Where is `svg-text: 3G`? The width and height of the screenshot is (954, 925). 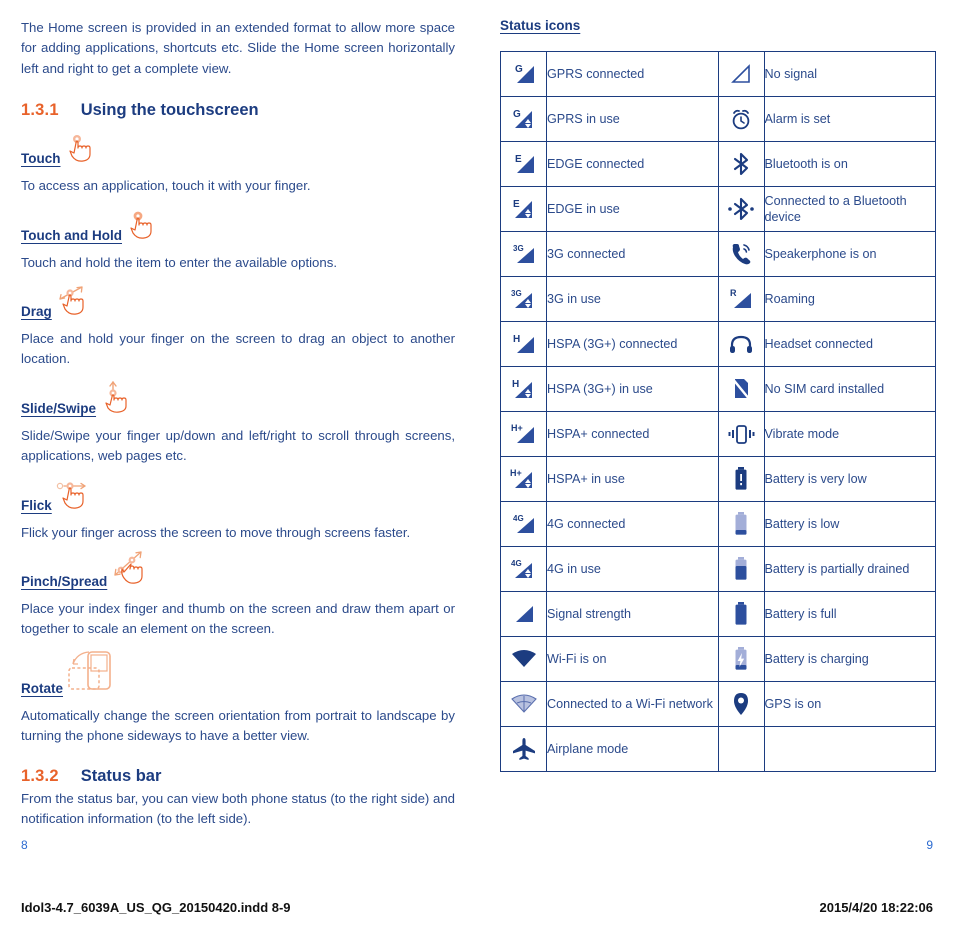
svg-text: 3G is located at coordinates (516, 293).